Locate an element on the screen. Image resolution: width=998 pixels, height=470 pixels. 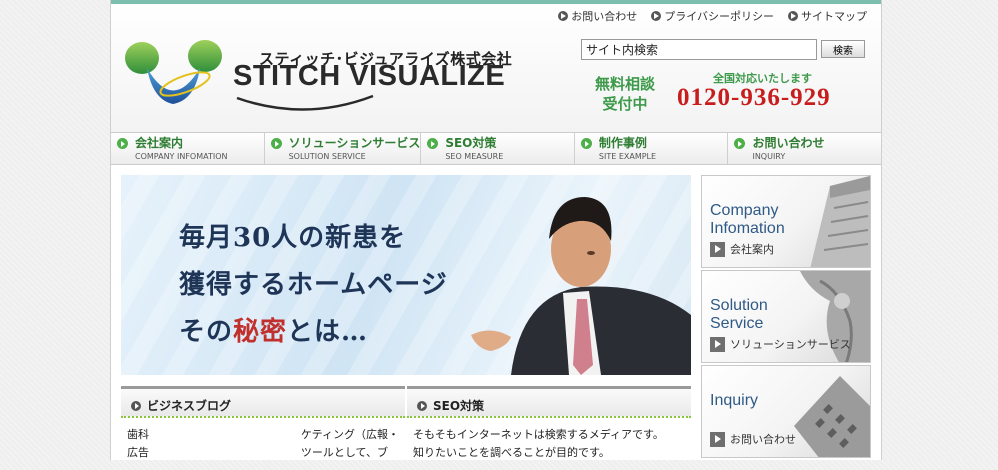
blog-section-body: 歯科 広告 ケティング（広報・ ツールとして、ブ is located at coordinates (263, 444).